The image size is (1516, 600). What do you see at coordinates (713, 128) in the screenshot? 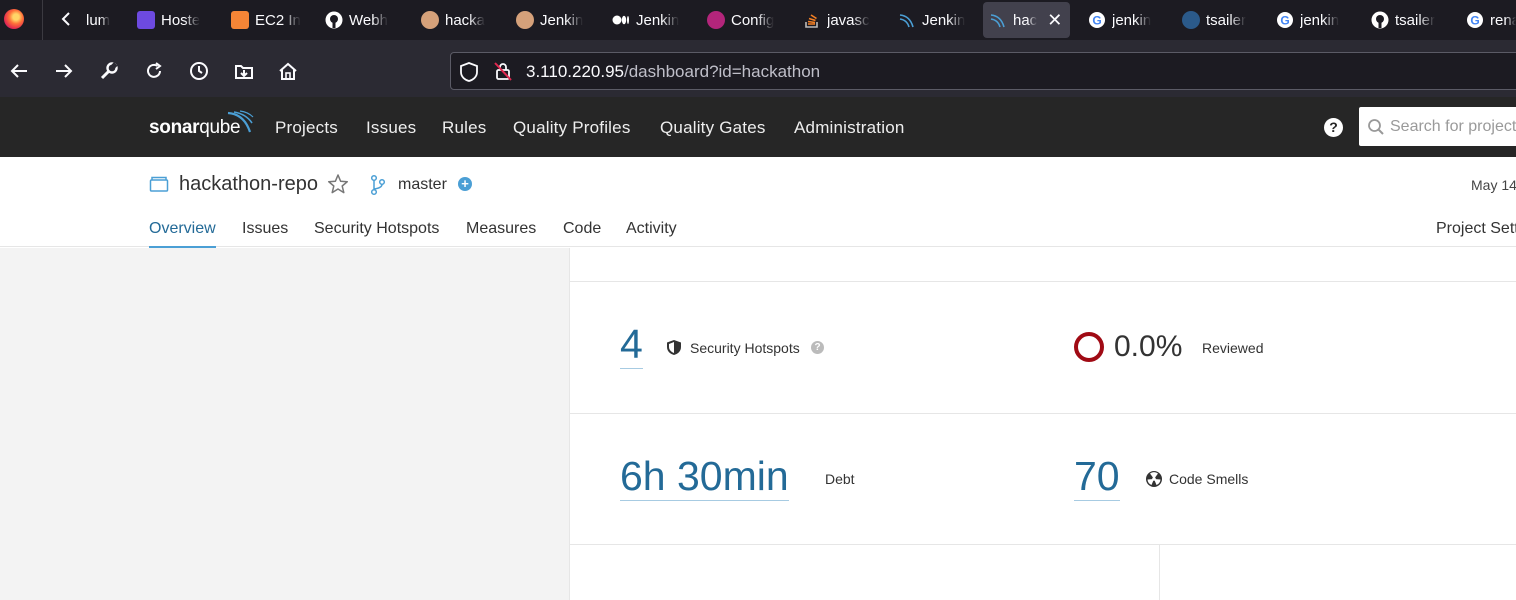
I see `nav-quality-gates: Quality Gates` at bounding box center [713, 128].